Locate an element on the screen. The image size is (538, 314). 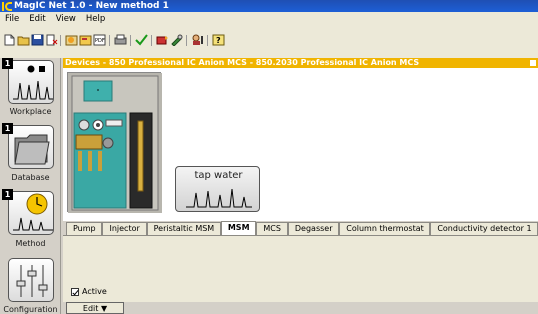
database-badge: 1 is located at coordinates (7, 128).